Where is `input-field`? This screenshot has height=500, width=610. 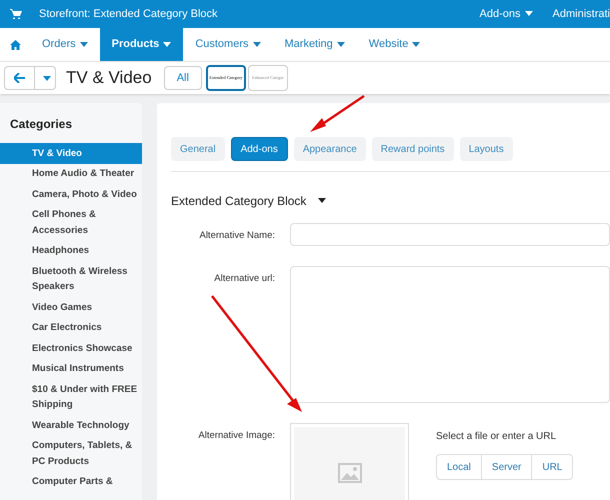
input-field is located at coordinates (450, 234).